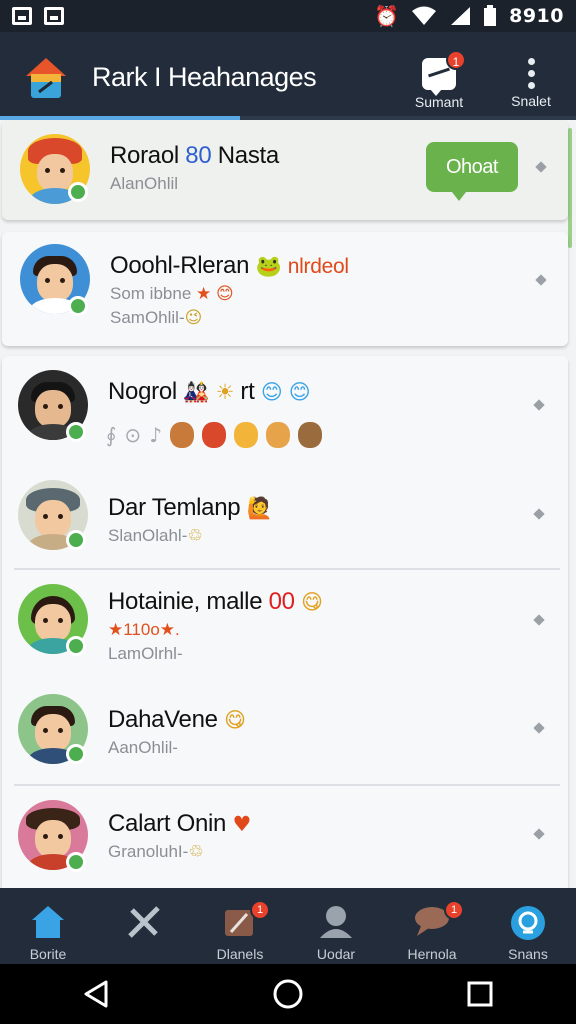 The image size is (576, 1024). I want to click on battery-icon, so click(490, 15).